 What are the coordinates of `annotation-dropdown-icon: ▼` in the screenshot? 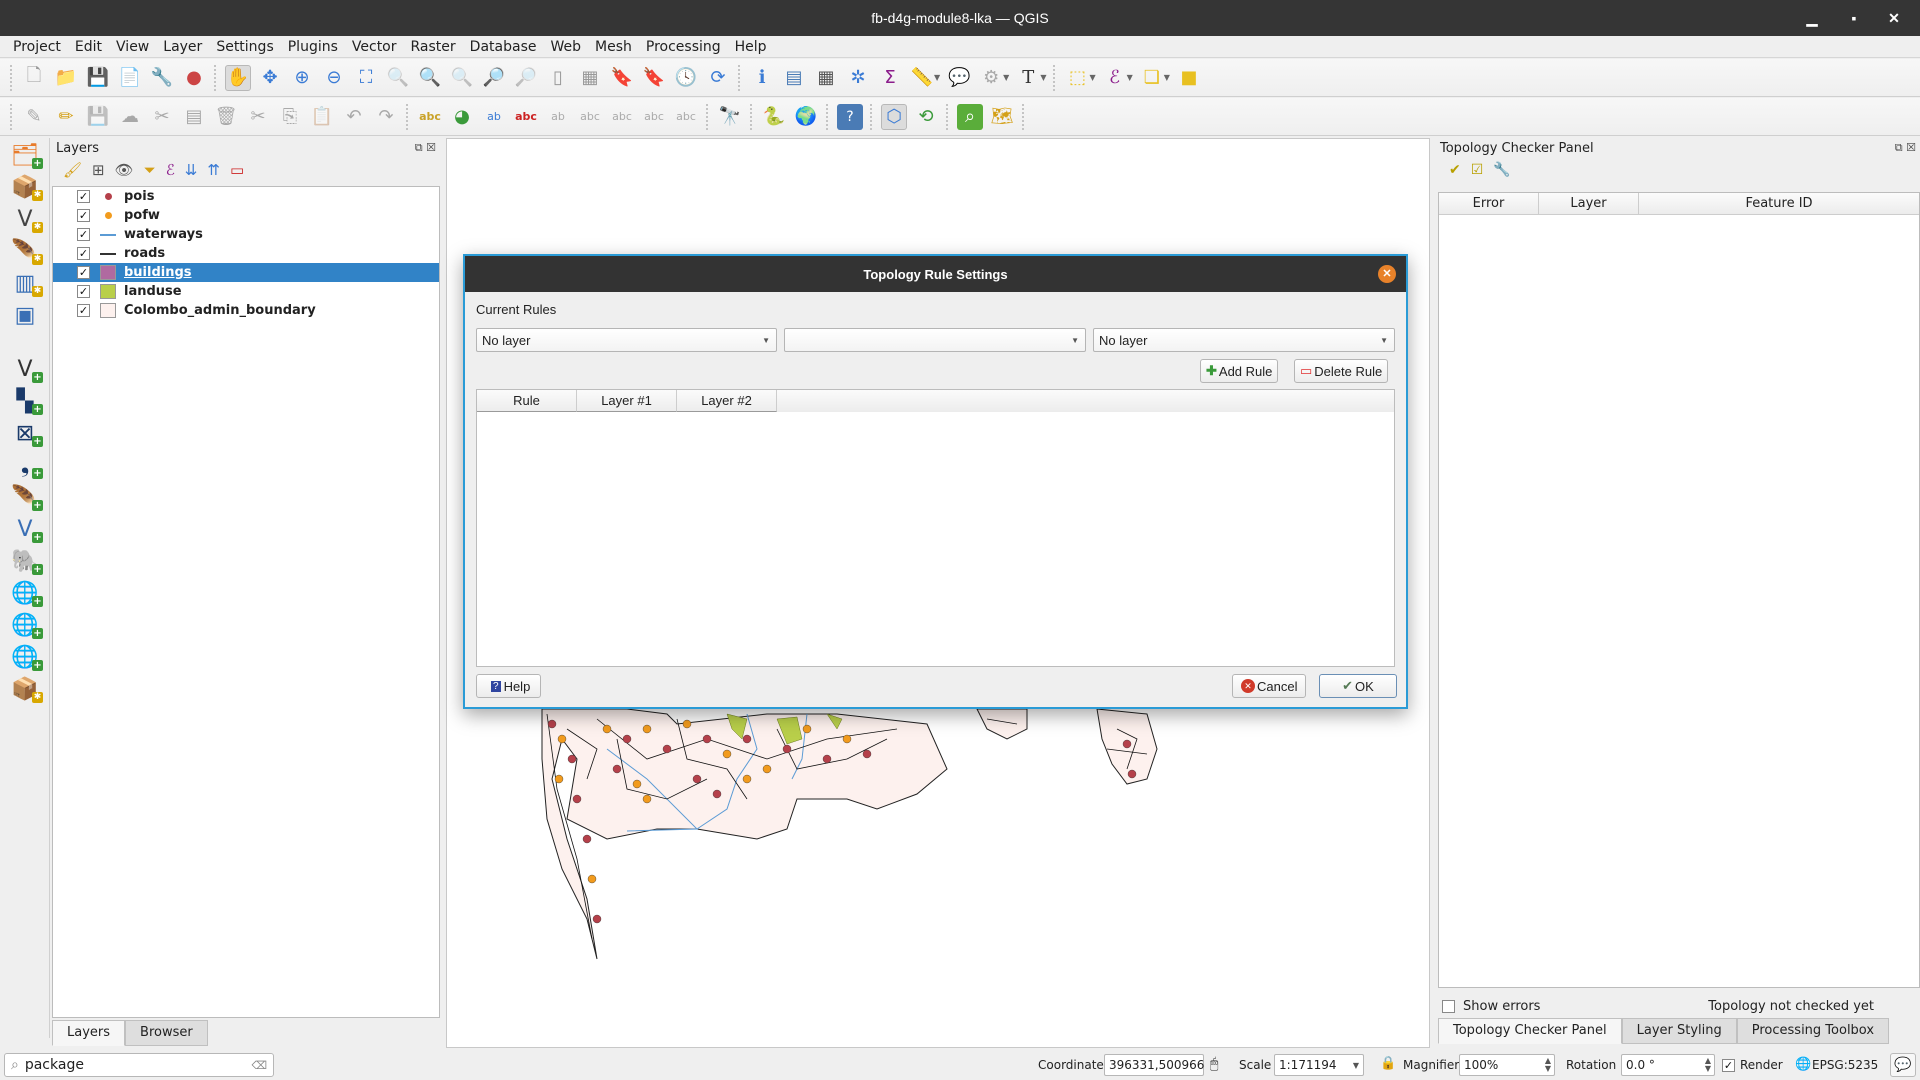 It's located at (1043, 77).